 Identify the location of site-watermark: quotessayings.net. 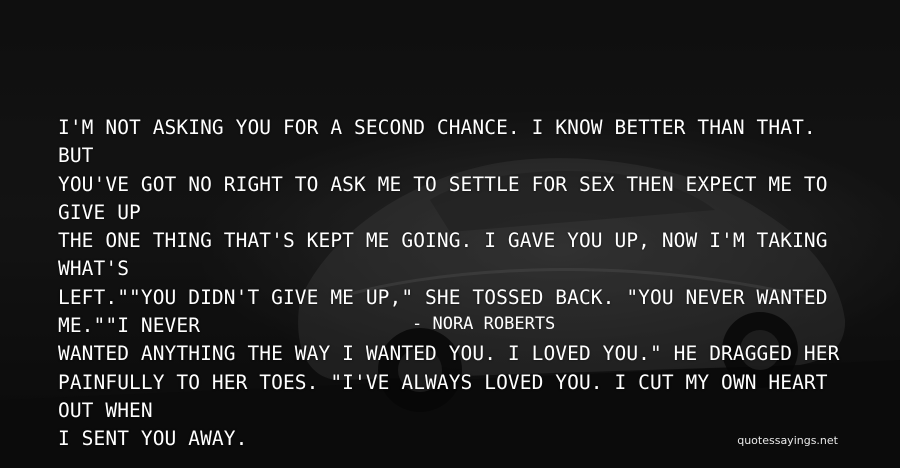
(787, 440).